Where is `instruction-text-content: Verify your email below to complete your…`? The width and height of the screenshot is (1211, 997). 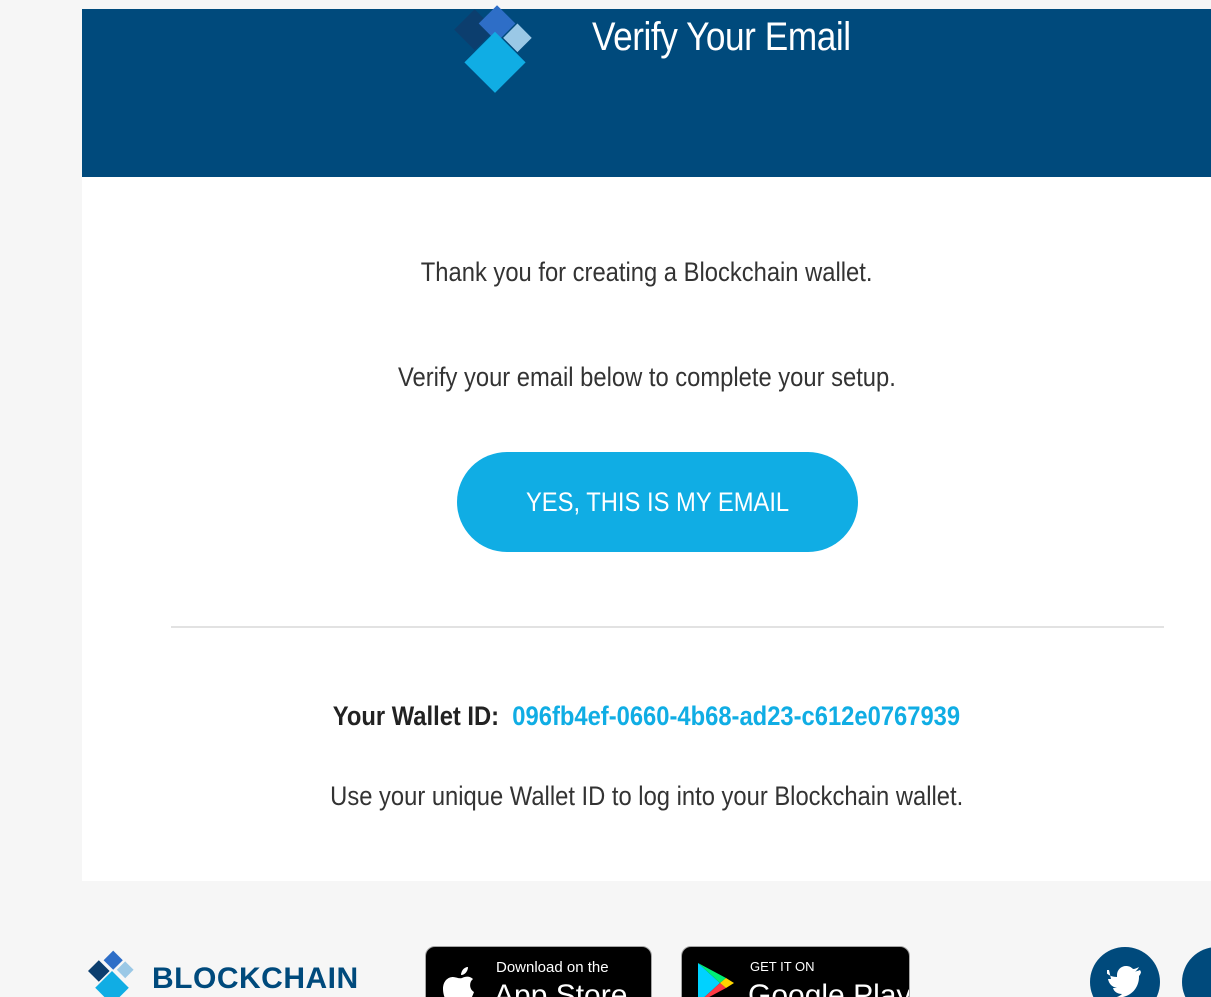 instruction-text-content: Verify your email below to complete your… is located at coordinates (646, 377).